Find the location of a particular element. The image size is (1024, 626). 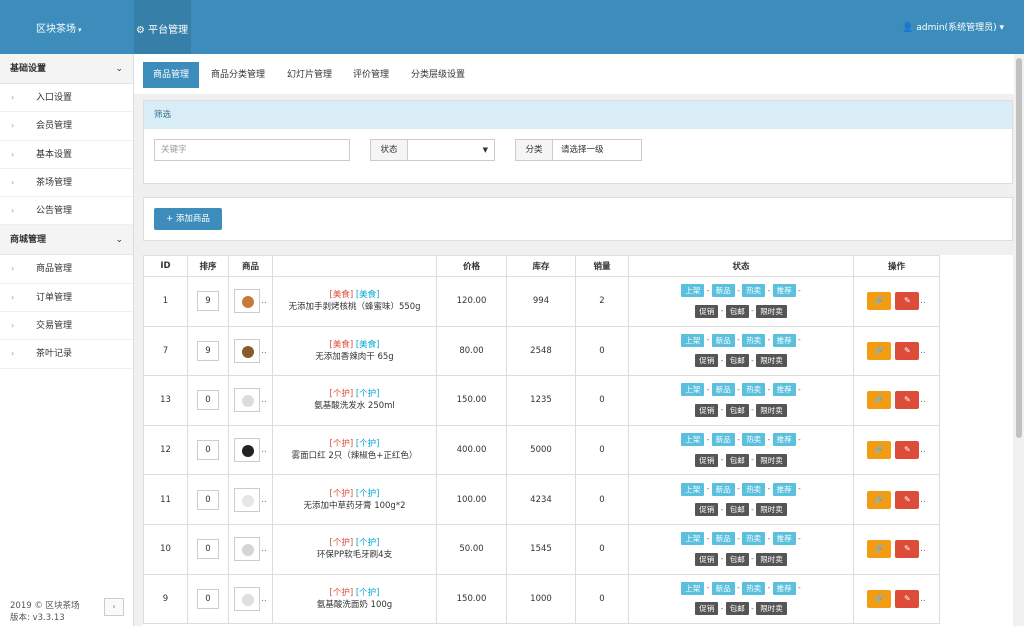

tab-product-categories: 商品分类管理 is located at coordinates (238, 75).